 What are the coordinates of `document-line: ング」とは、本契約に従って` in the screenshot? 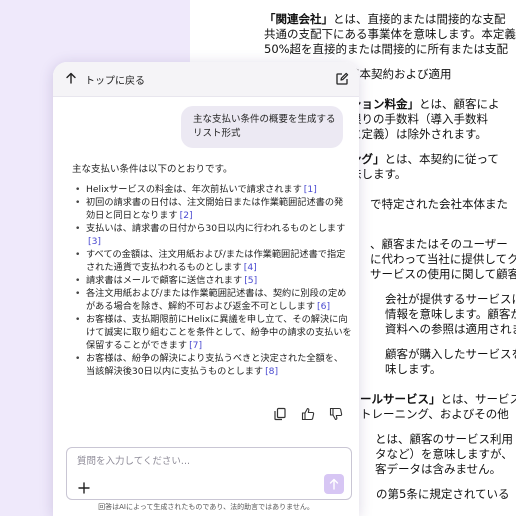 It's located at (424, 159).